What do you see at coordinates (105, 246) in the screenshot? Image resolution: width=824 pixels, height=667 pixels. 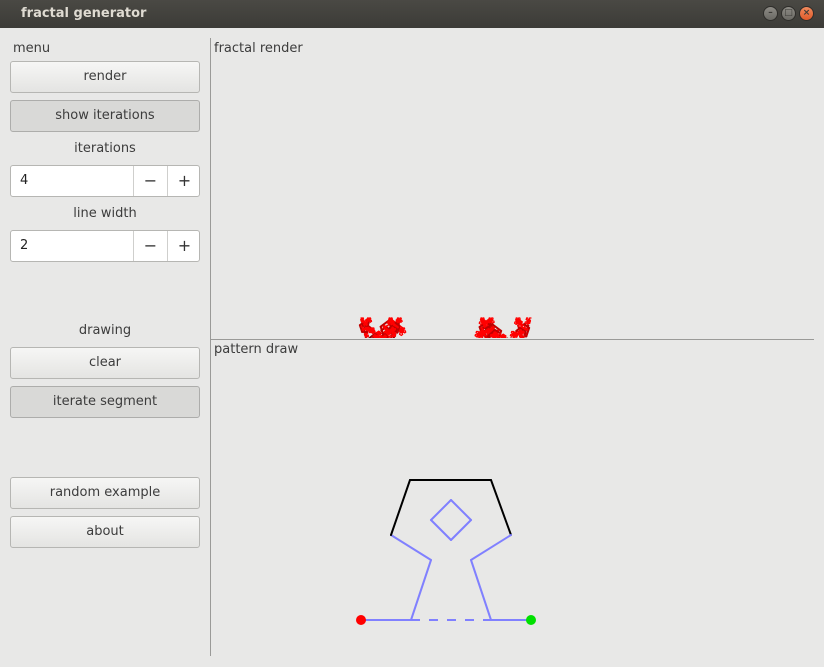 I see `line-width-spinbox: 2 − +` at bounding box center [105, 246].